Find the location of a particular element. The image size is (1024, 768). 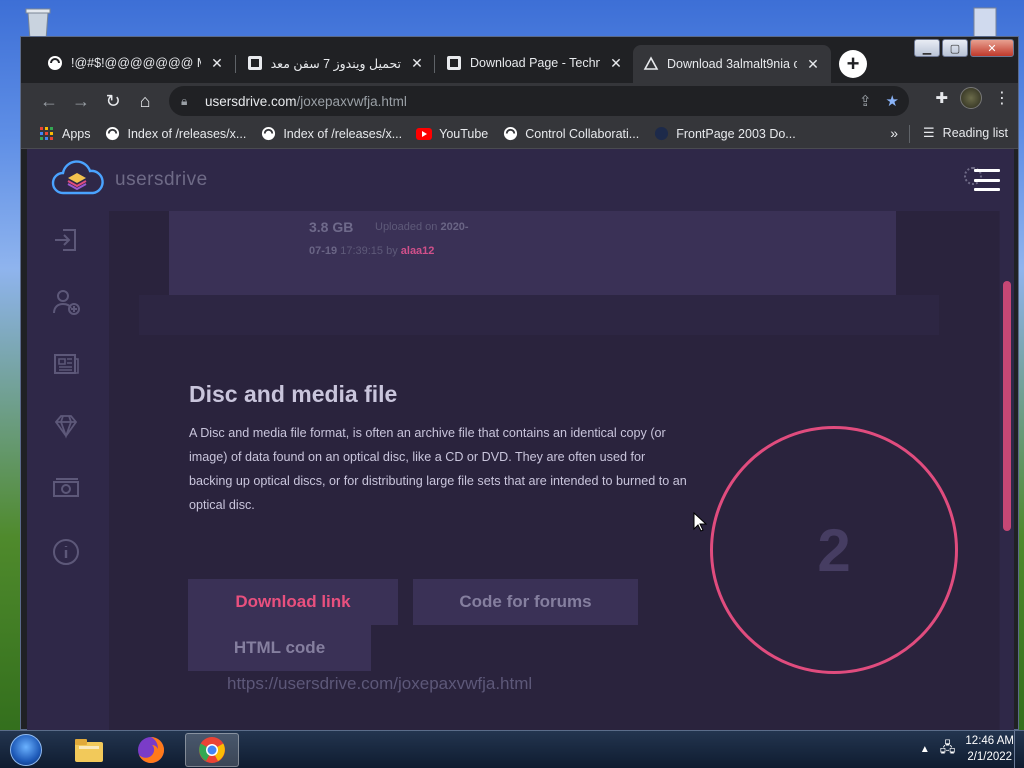

firefox-taskbar-icon is located at coordinates (151, 750).